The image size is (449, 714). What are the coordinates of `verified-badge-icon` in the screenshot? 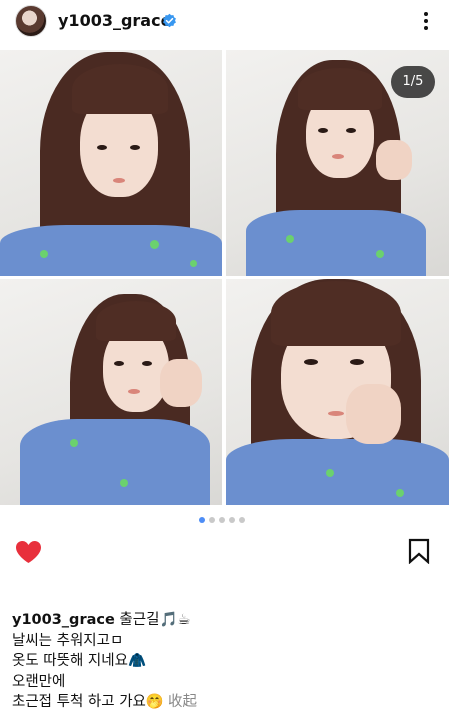 It's located at (169, 20).